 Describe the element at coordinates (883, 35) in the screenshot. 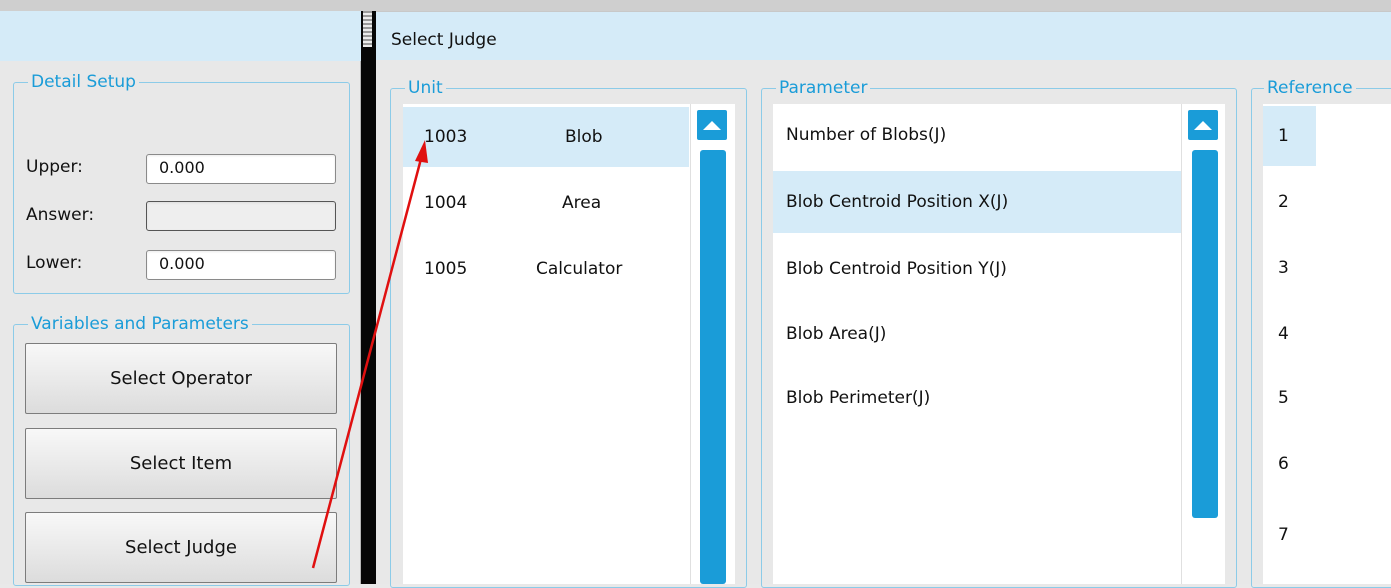

I see `right-header-bar` at that location.